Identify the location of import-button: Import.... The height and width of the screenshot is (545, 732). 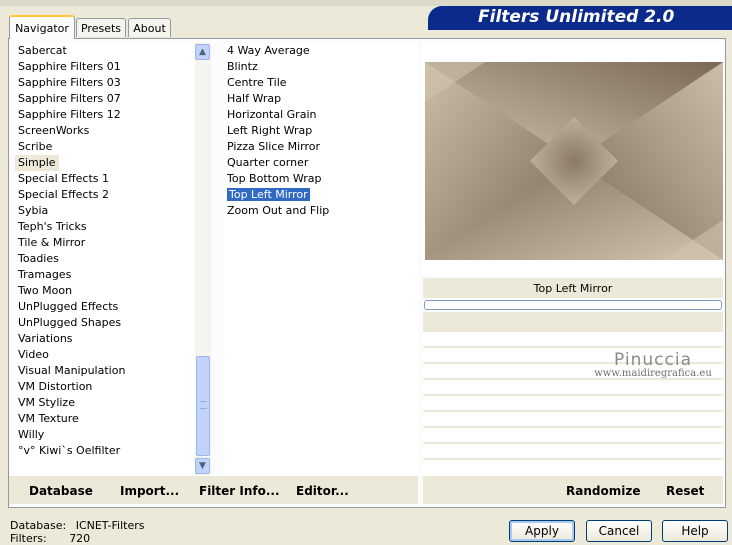
(149, 491).